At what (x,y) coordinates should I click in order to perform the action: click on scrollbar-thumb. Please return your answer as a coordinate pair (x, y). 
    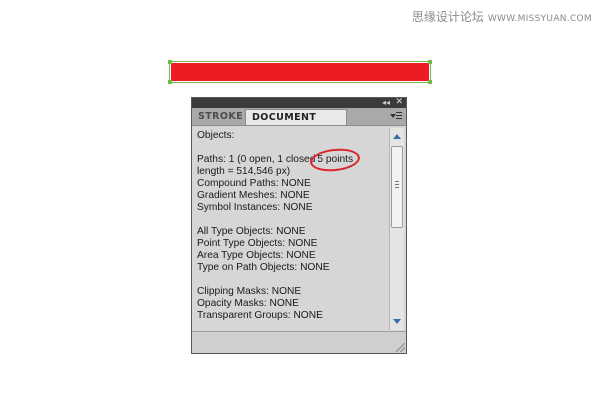
    Looking at the image, I should click on (397, 187).